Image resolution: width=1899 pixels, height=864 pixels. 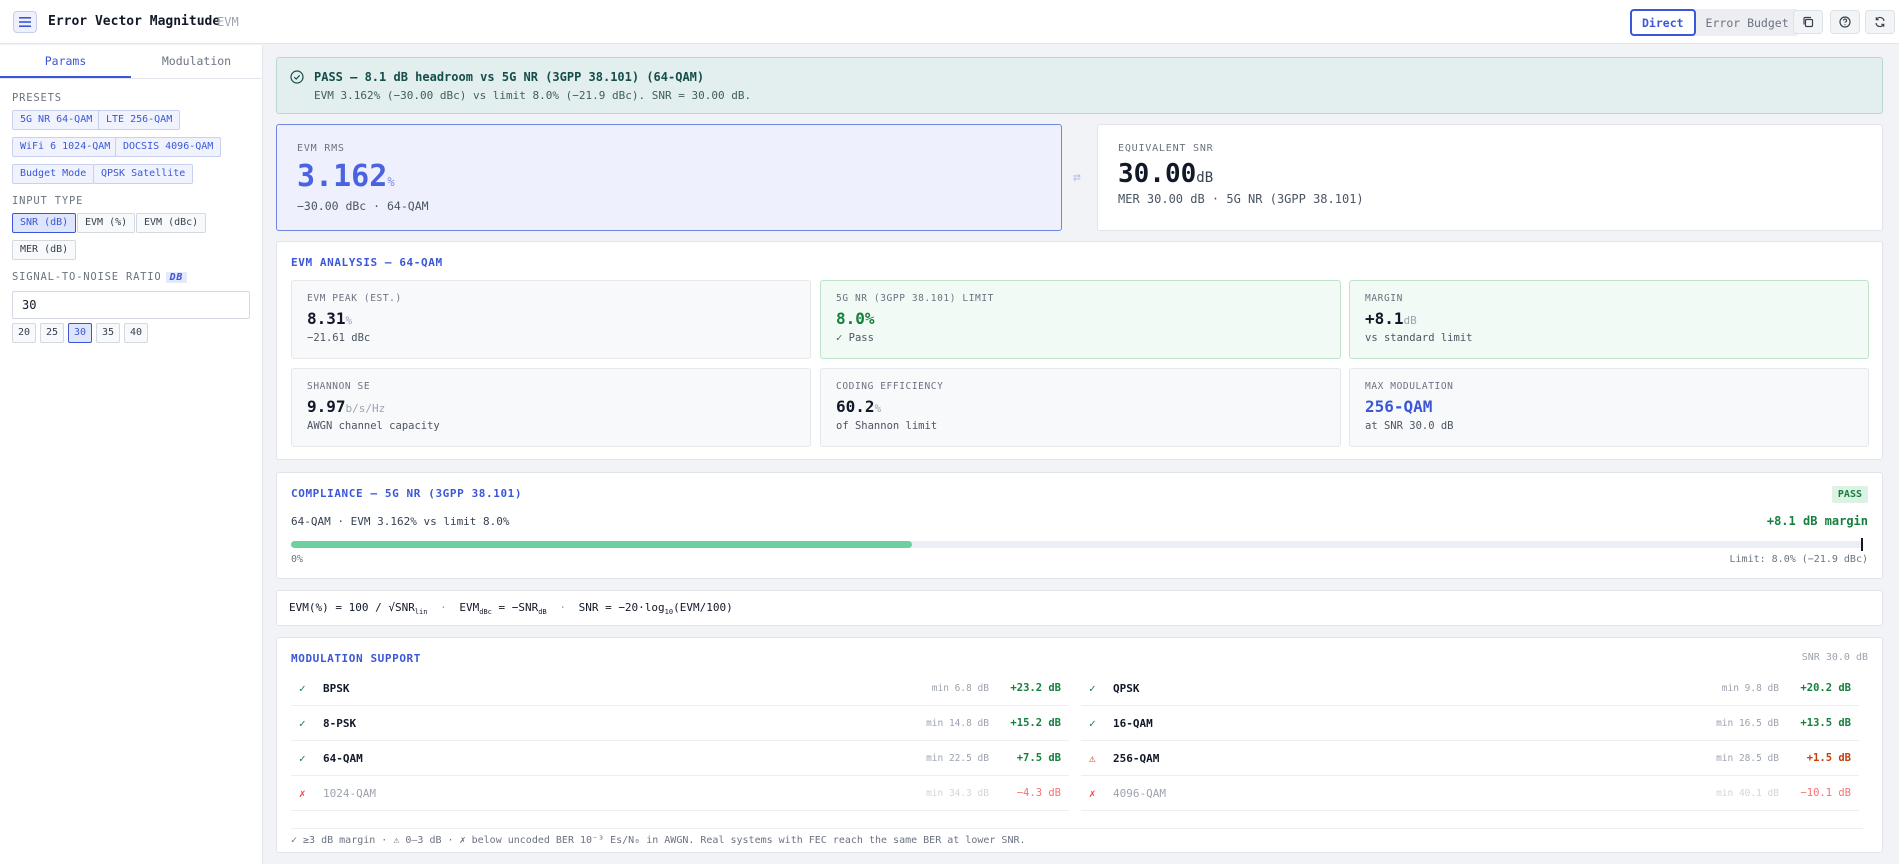 I want to click on compliance-margin: +8.1 dB margin, so click(x=1817, y=521).